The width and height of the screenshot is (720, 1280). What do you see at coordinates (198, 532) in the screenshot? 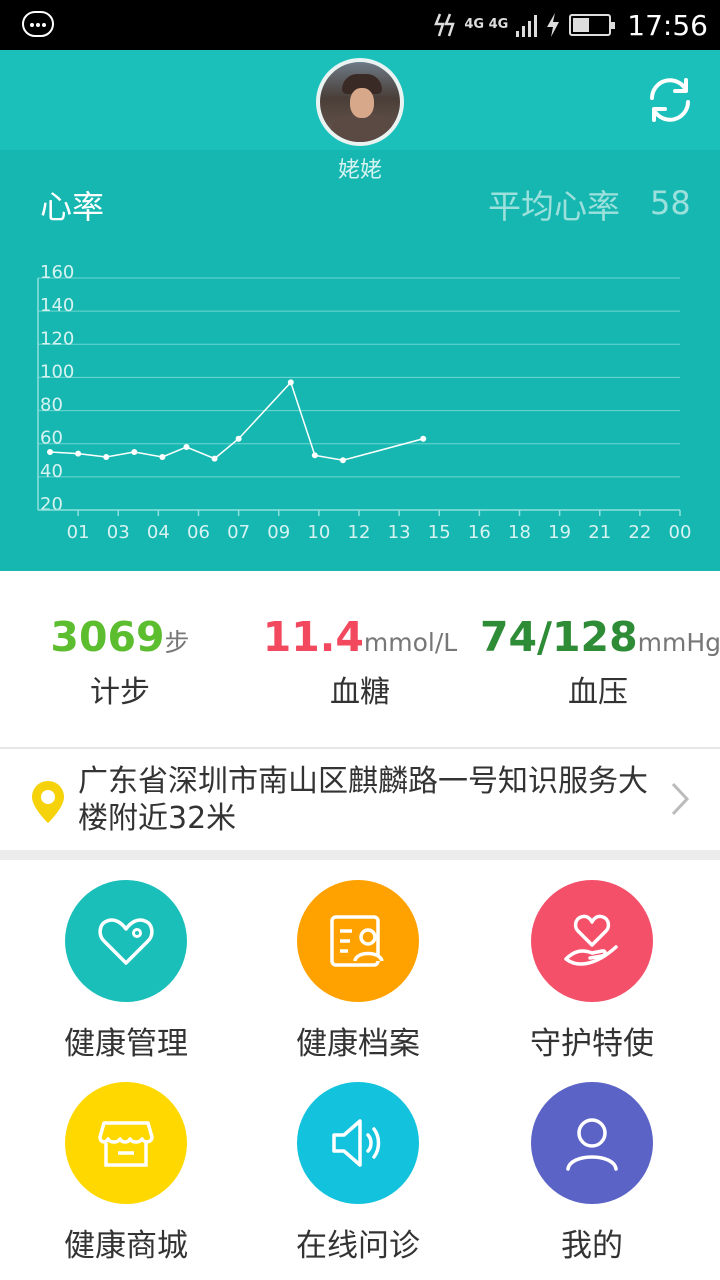
I see `x-tick-label: 06` at bounding box center [198, 532].